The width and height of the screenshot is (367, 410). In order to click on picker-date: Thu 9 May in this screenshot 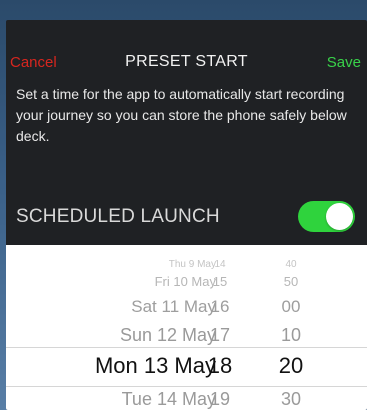, I will do `click(121, 264)`.